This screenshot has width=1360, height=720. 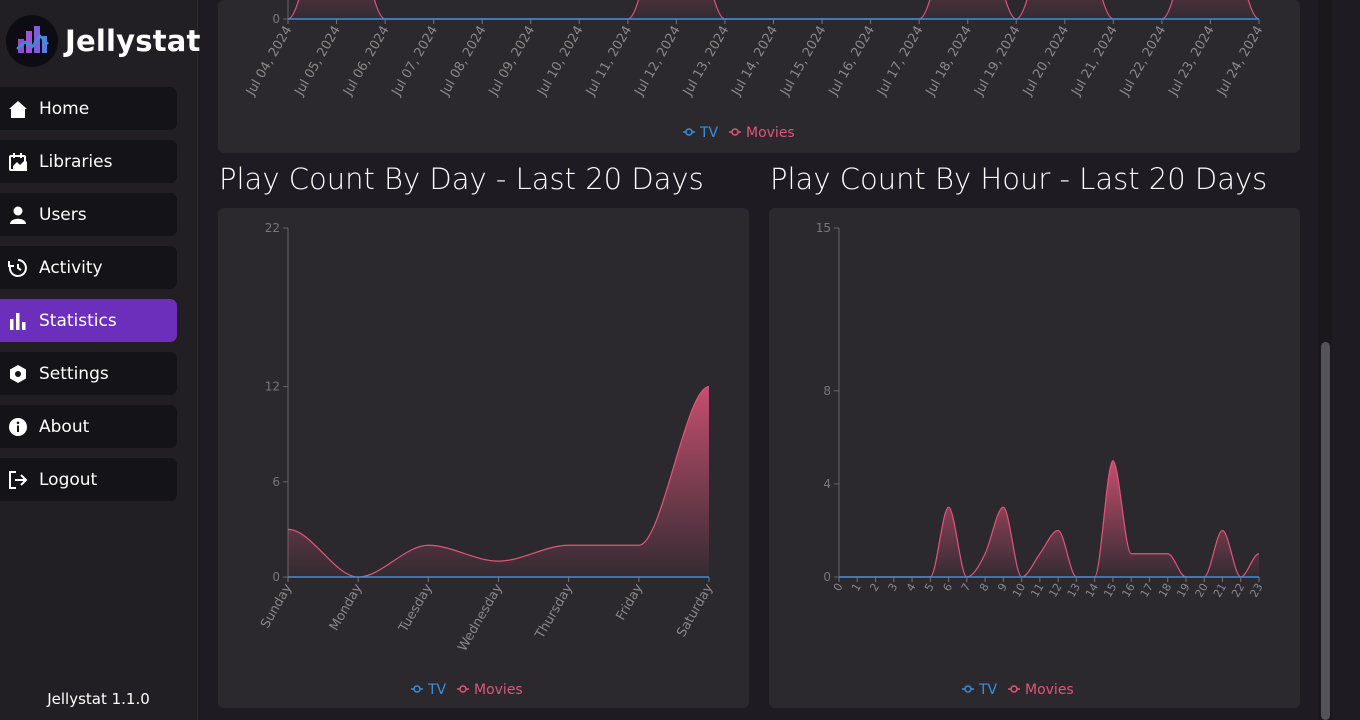 I want to click on sidebar-item-label: Logout, so click(x=68, y=479).